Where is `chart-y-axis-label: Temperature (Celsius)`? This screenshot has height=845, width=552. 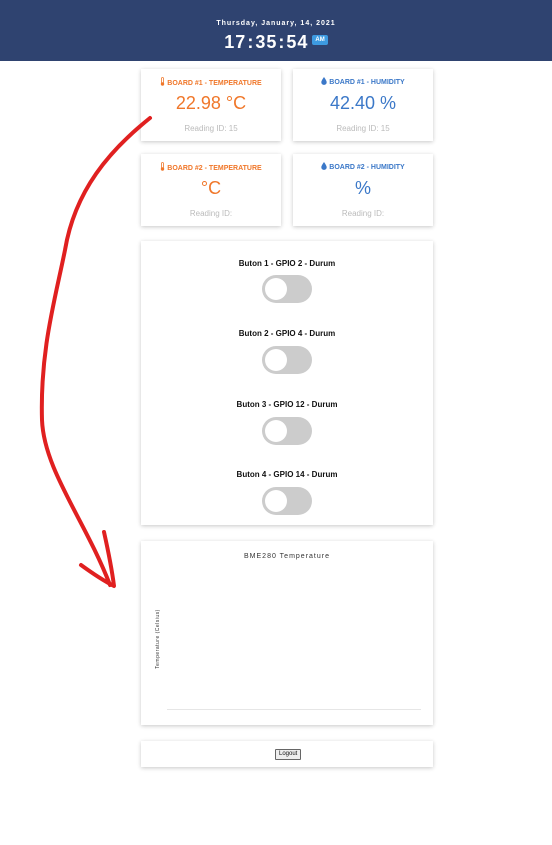 chart-y-axis-label: Temperature (Celsius) is located at coordinates (158, 639).